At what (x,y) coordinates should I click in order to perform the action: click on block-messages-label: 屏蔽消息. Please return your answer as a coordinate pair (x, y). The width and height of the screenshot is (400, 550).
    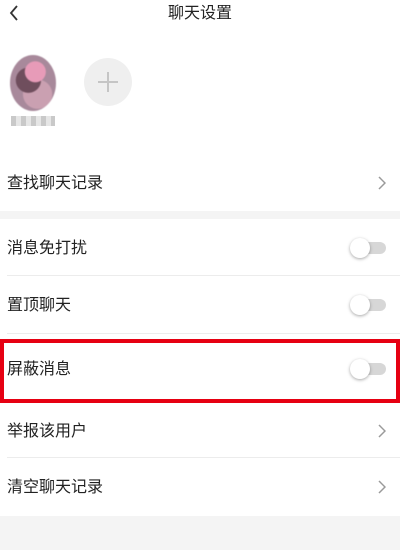
    Looking at the image, I should click on (39, 368).